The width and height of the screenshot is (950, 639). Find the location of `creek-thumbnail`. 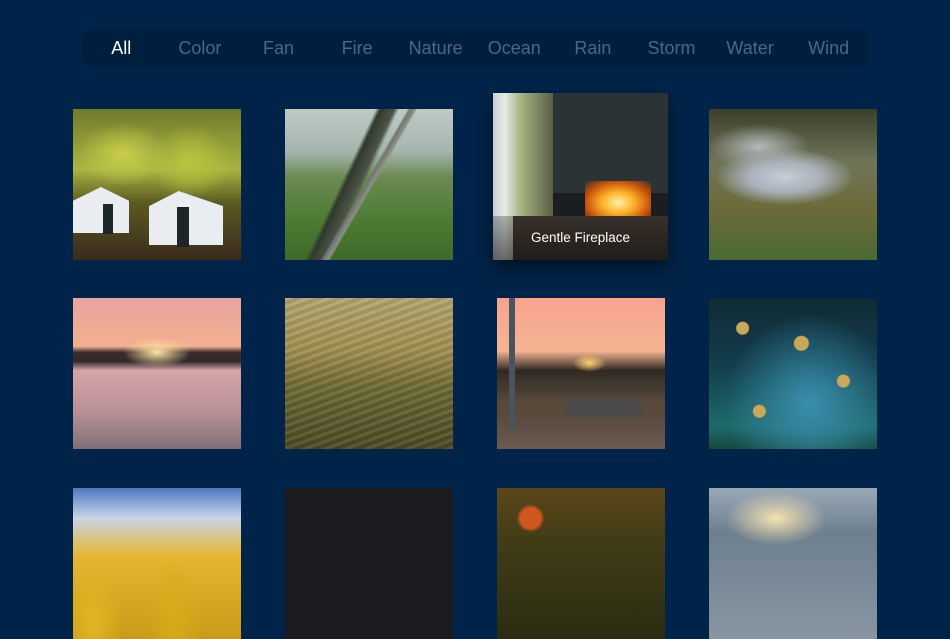

creek-thumbnail is located at coordinates (793, 184).